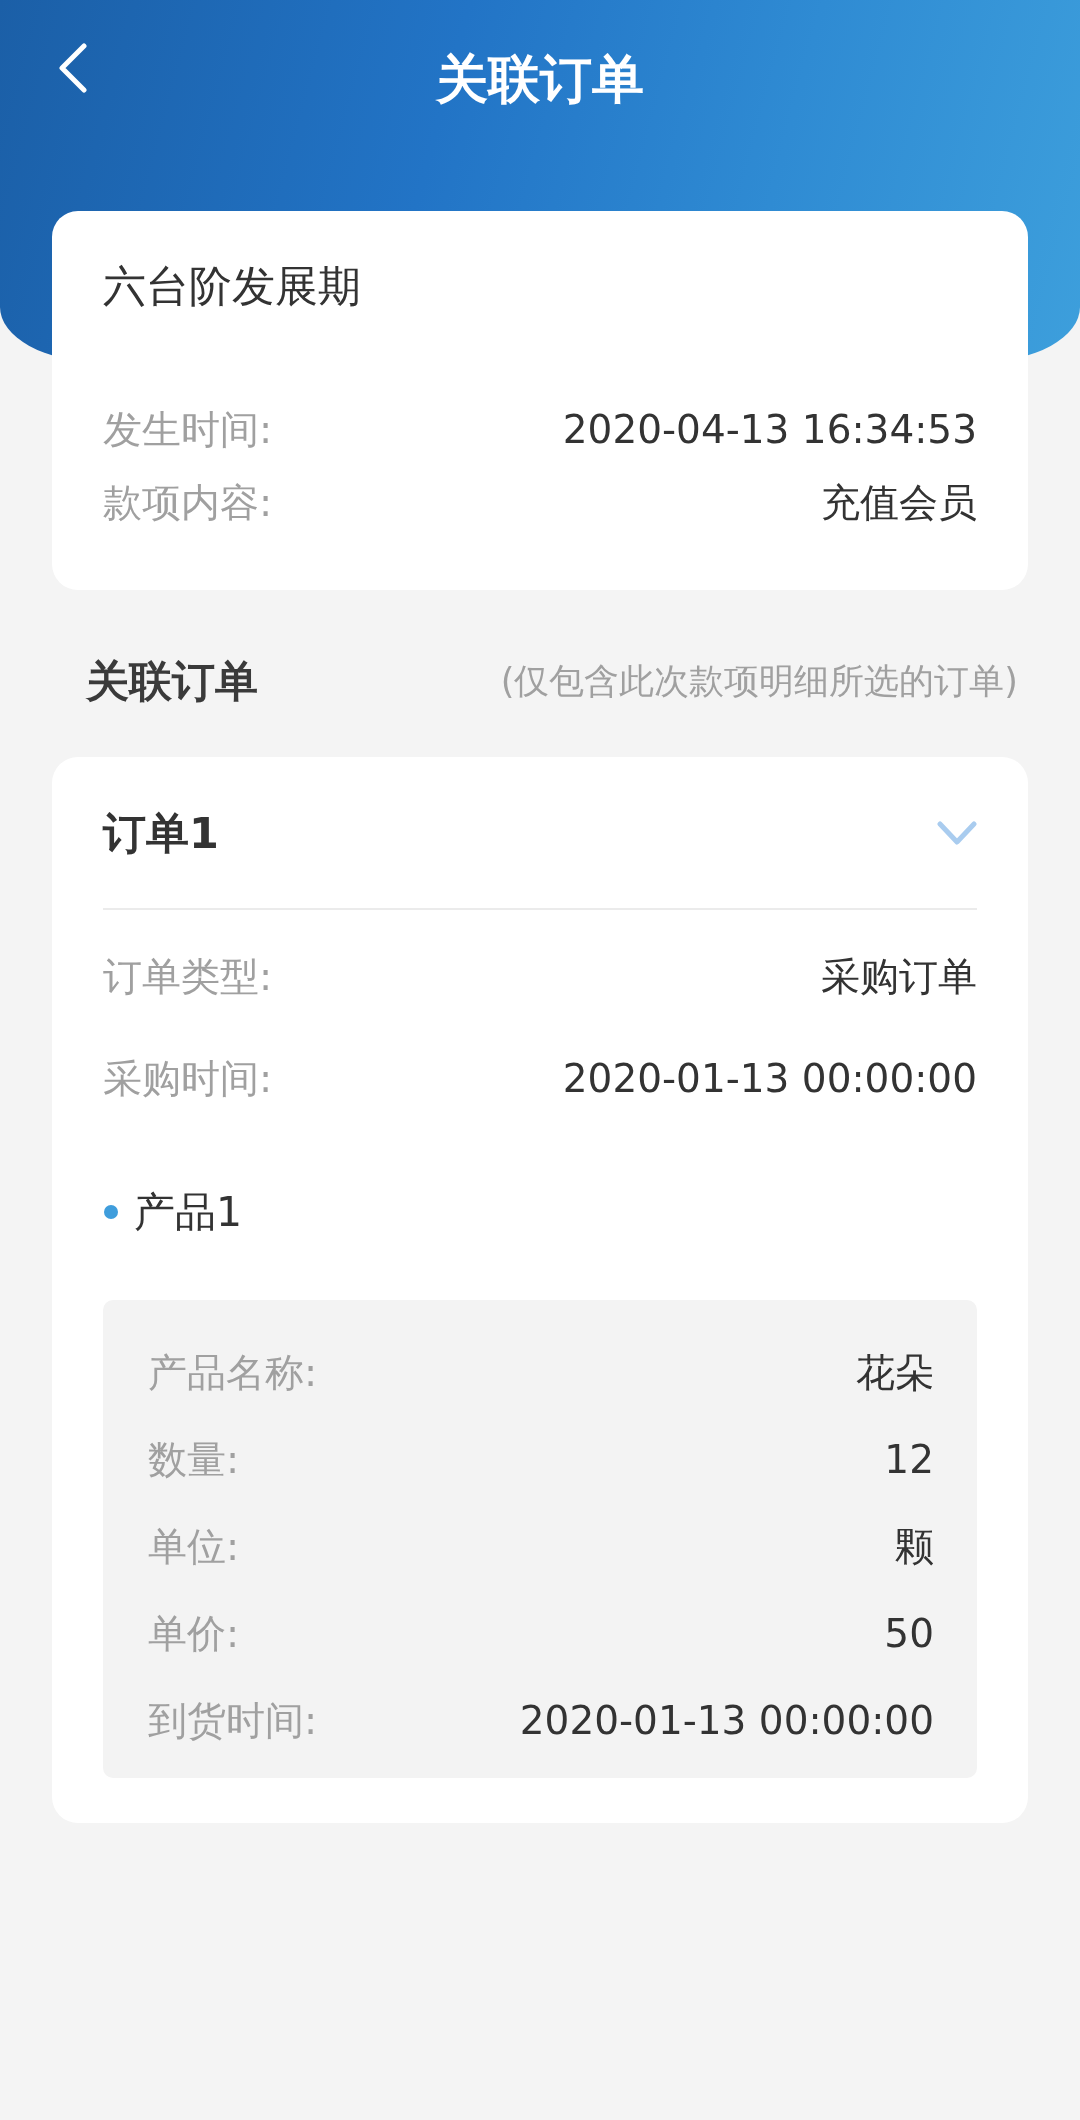  What do you see at coordinates (540, 79) in the screenshot?
I see `page-title: 关联订单` at bounding box center [540, 79].